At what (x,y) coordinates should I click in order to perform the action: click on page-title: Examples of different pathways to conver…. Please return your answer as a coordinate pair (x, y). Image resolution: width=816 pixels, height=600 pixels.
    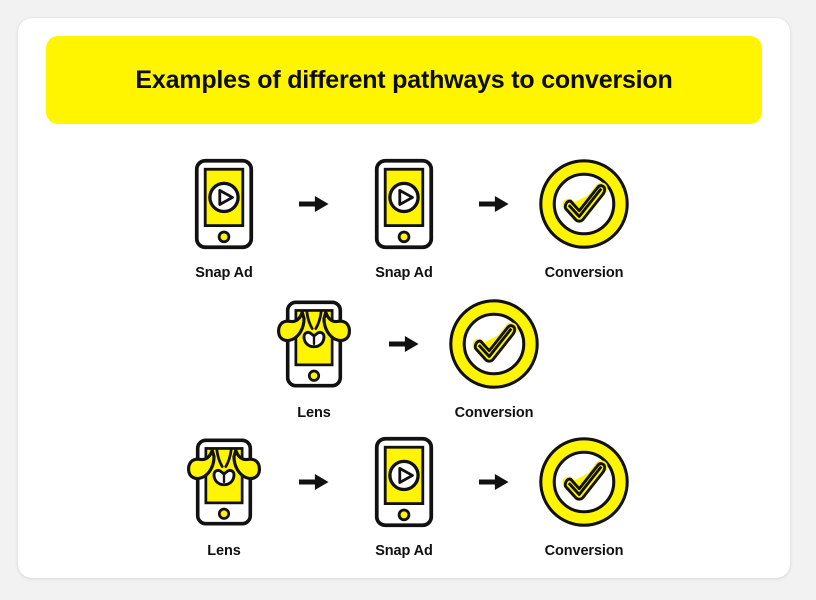
    Looking at the image, I should click on (404, 80).